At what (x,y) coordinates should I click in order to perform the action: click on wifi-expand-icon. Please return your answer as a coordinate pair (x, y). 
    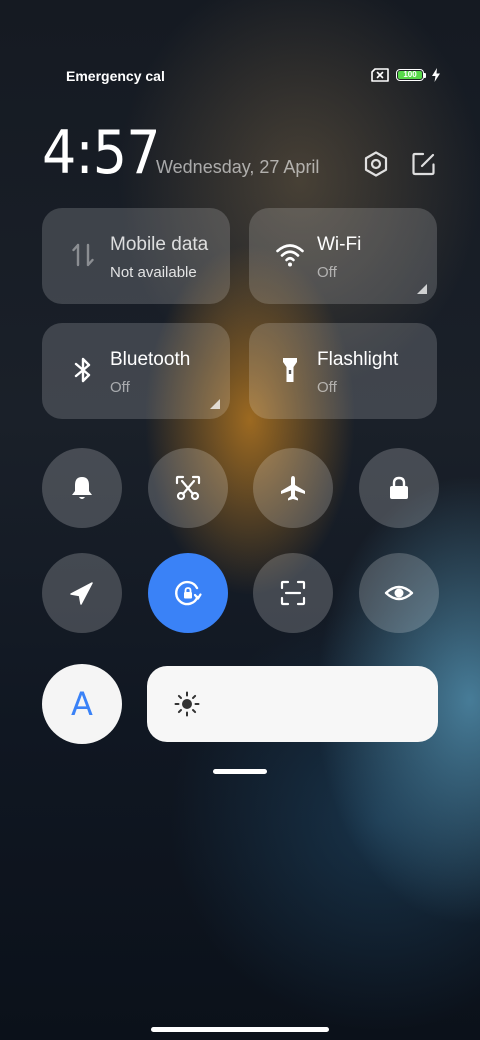
    Looking at the image, I should click on (422, 289).